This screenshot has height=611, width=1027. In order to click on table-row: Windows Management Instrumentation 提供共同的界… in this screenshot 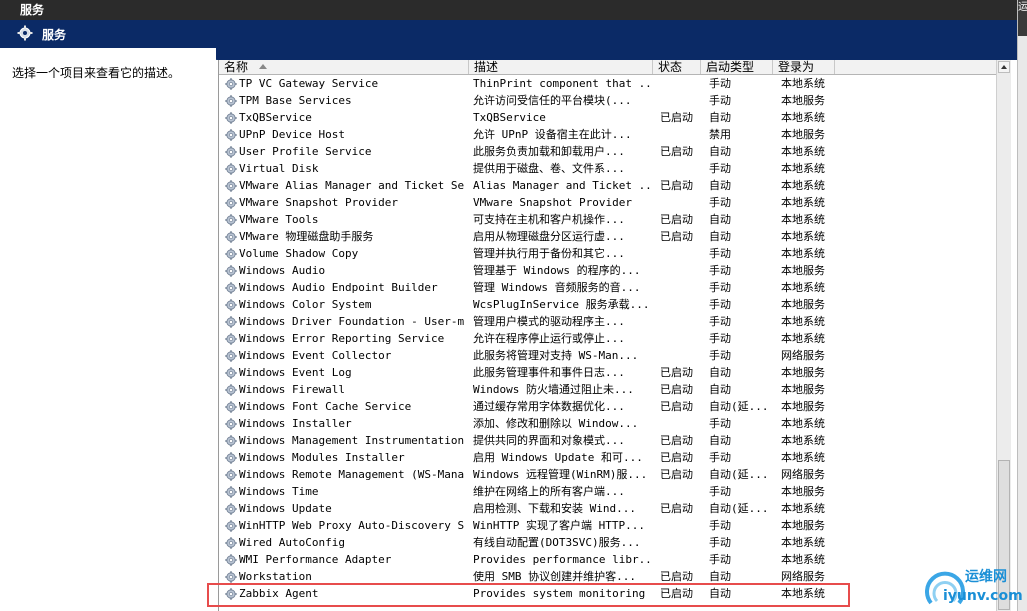, I will do `click(608, 440)`.